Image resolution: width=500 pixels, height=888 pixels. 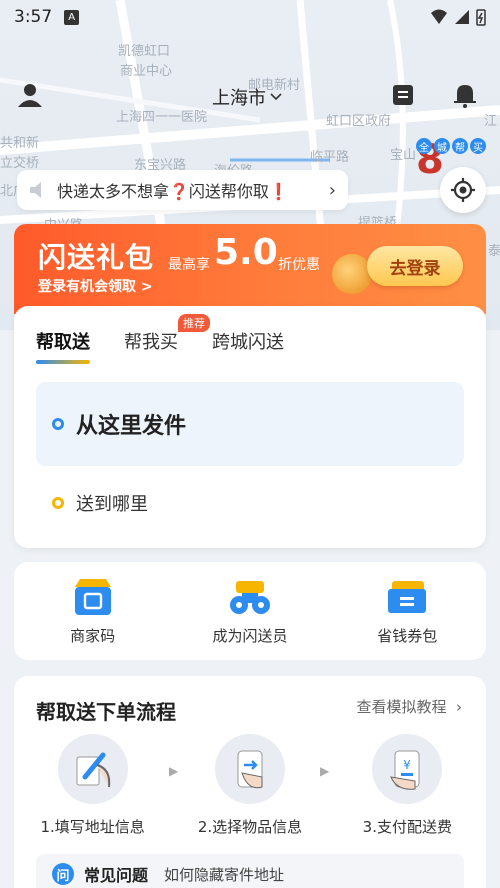 What do you see at coordinates (439, 16) in the screenshot?
I see `wifi-icon` at bounding box center [439, 16].